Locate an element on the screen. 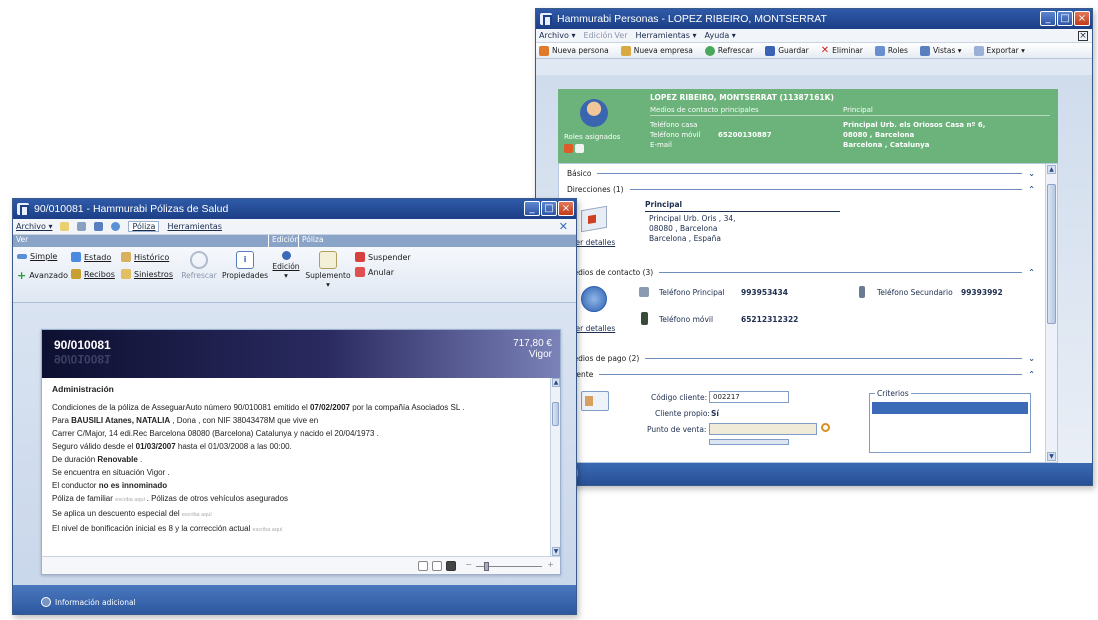 Image resolution: width=1098 pixels, height=620 pixels. section-addresses: Direcciones (1) ⌃ is located at coordinates (801, 189).